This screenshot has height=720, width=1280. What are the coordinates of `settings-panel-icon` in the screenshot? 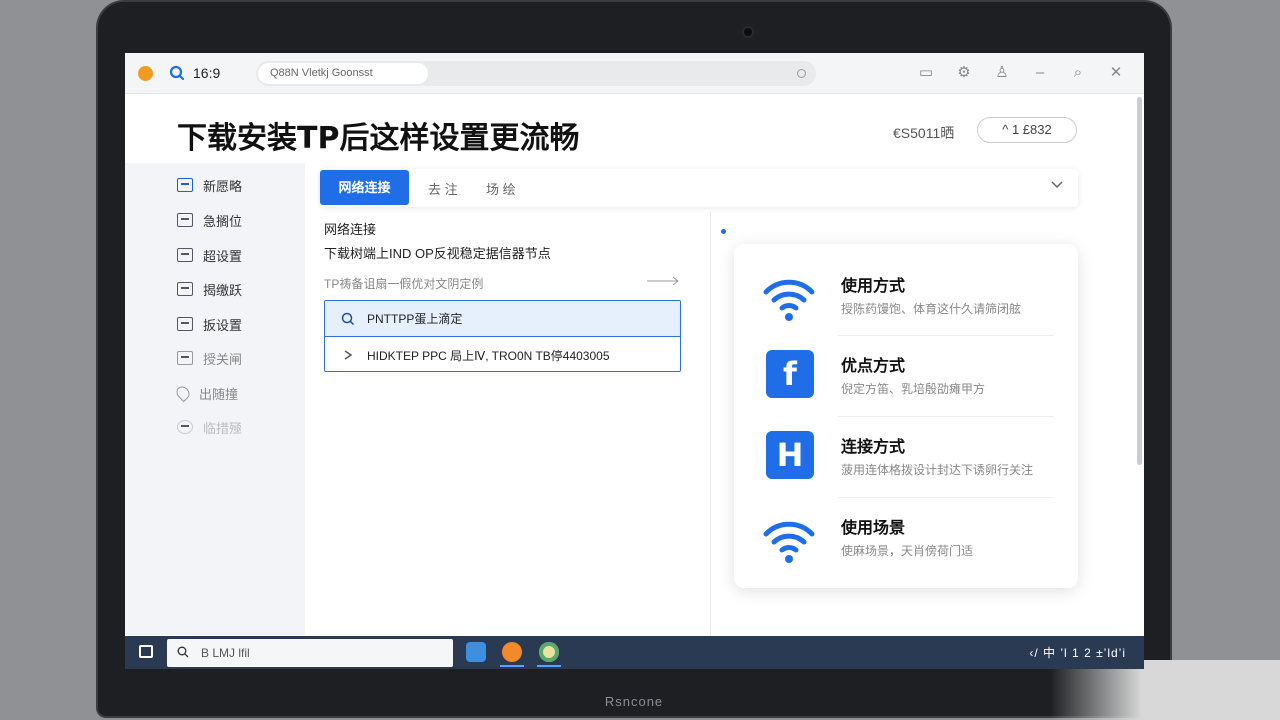 It's located at (185, 324).